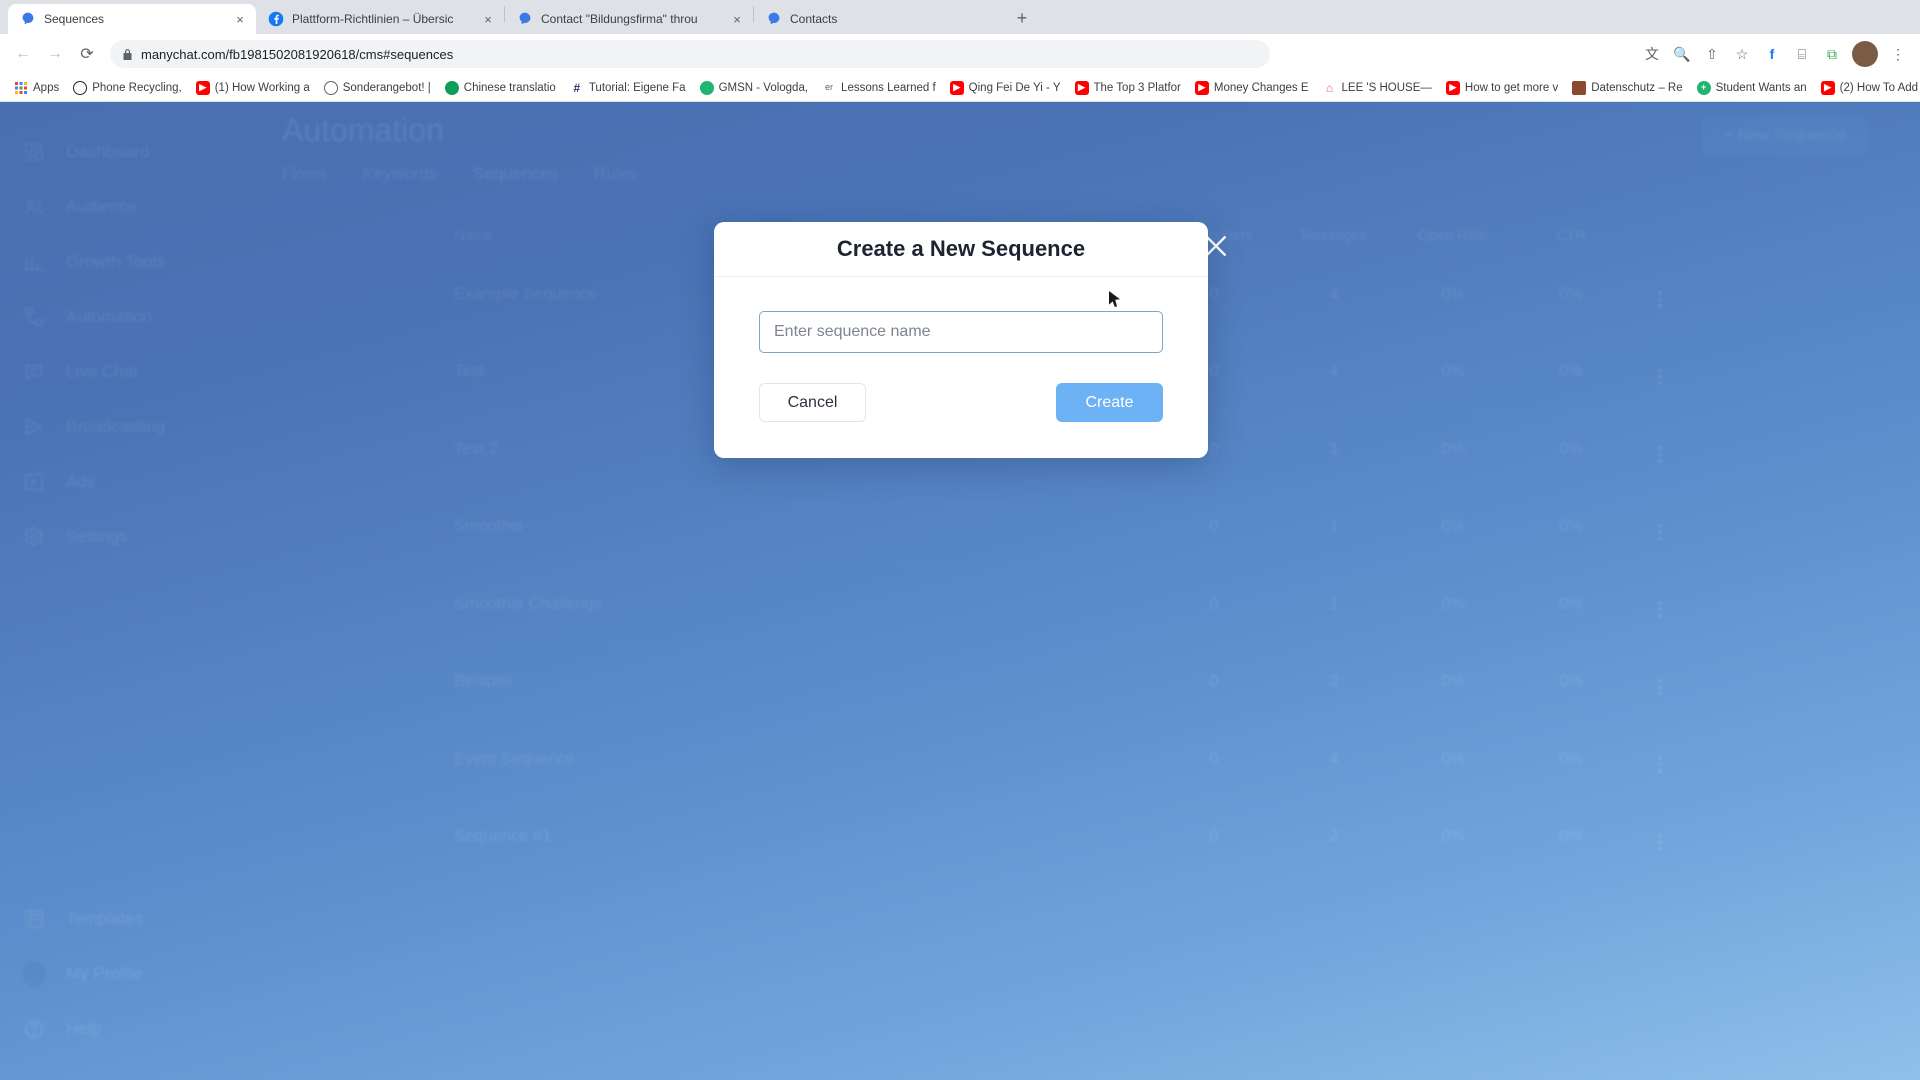 The height and width of the screenshot is (1080, 1920). What do you see at coordinates (878, 19) in the screenshot?
I see `browser-tab-4: Contacts` at bounding box center [878, 19].